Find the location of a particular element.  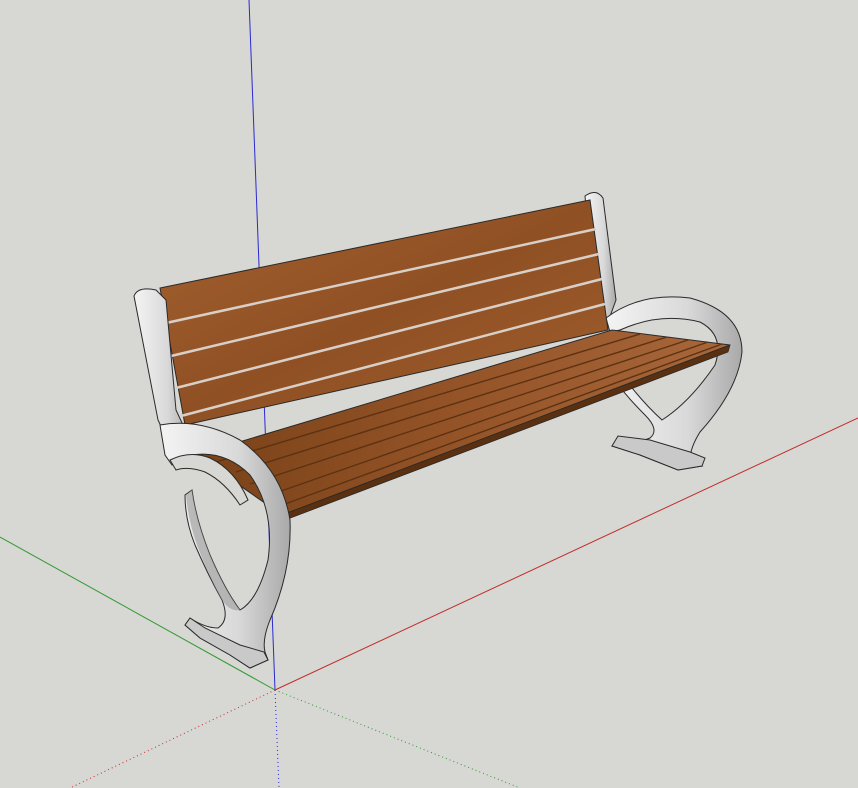

green-axis-negative is located at coordinates (397, 738).